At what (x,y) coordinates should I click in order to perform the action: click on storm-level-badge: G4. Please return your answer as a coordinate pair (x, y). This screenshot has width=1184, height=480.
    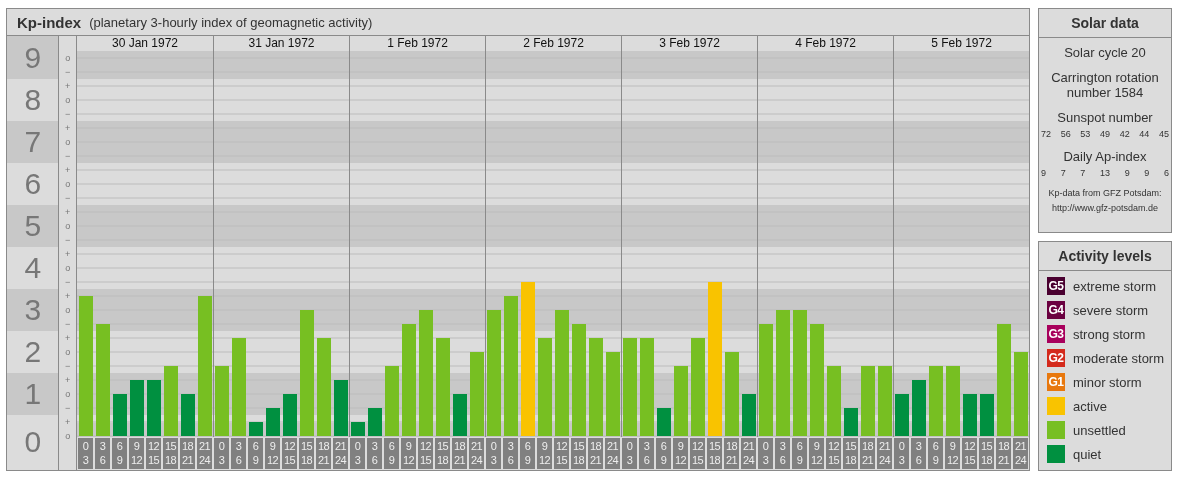
    Looking at the image, I should click on (1056, 310).